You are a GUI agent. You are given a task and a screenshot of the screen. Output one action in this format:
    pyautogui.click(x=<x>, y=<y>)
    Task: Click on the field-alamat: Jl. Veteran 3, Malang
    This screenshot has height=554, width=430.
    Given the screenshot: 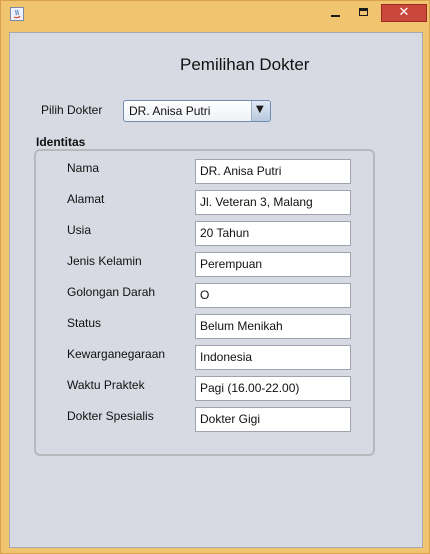 What is the action you would take?
    pyautogui.click(x=273, y=202)
    